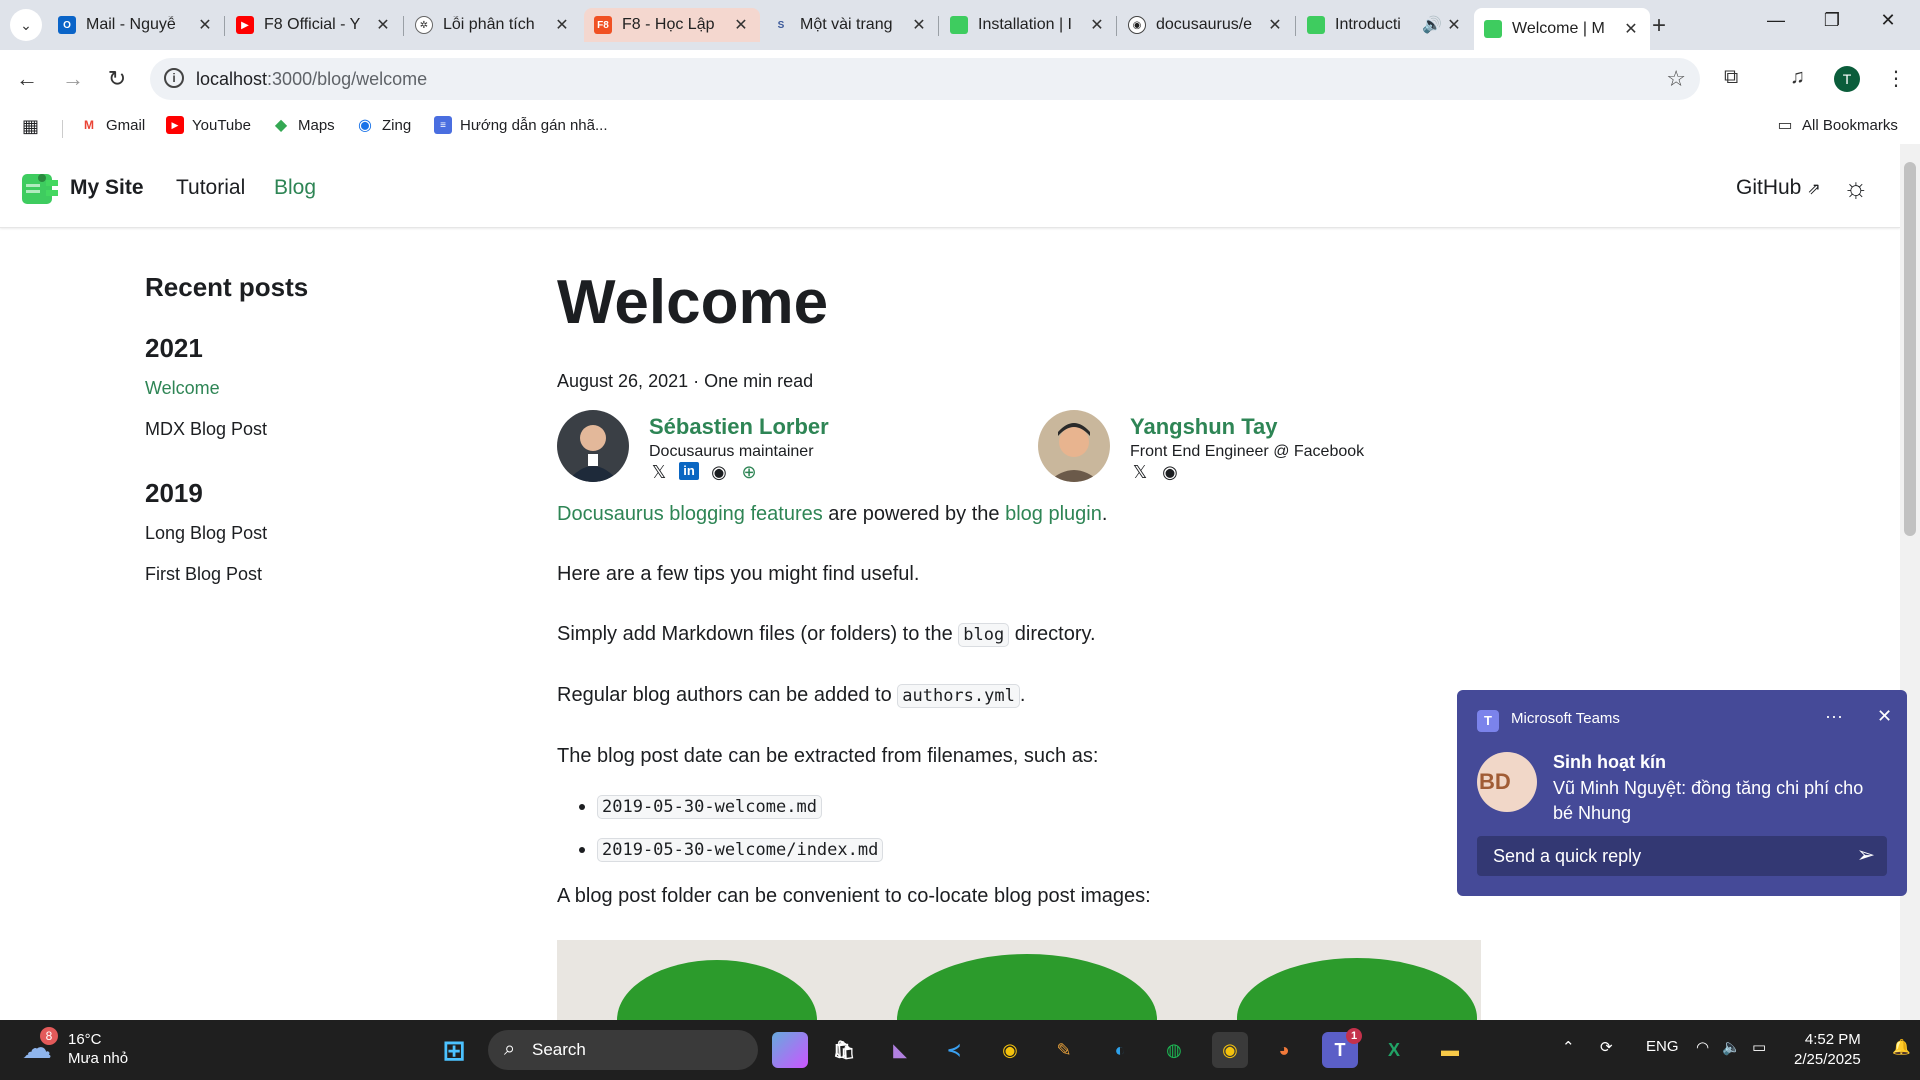 The height and width of the screenshot is (1080, 1920). What do you see at coordinates (315, 429) in the screenshot?
I see `sidebar-item-mdx-blog-post: MDX Blog Post` at bounding box center [315, 429].